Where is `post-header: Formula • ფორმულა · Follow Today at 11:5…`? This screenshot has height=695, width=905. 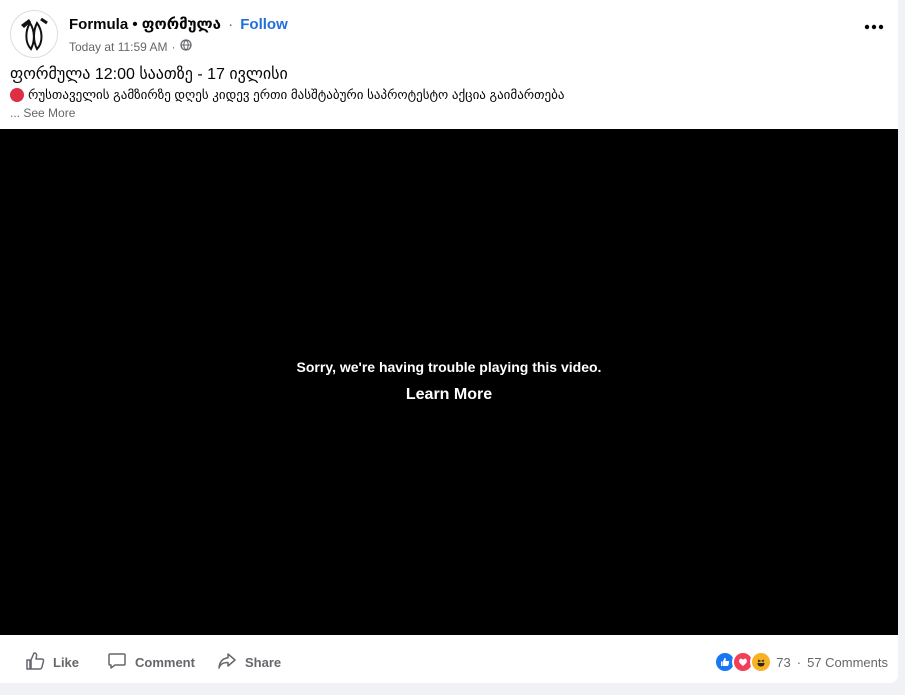
post-header: Formula • ფორმულა · Follow Today at 11:5… is located at coordinates (449, 35).